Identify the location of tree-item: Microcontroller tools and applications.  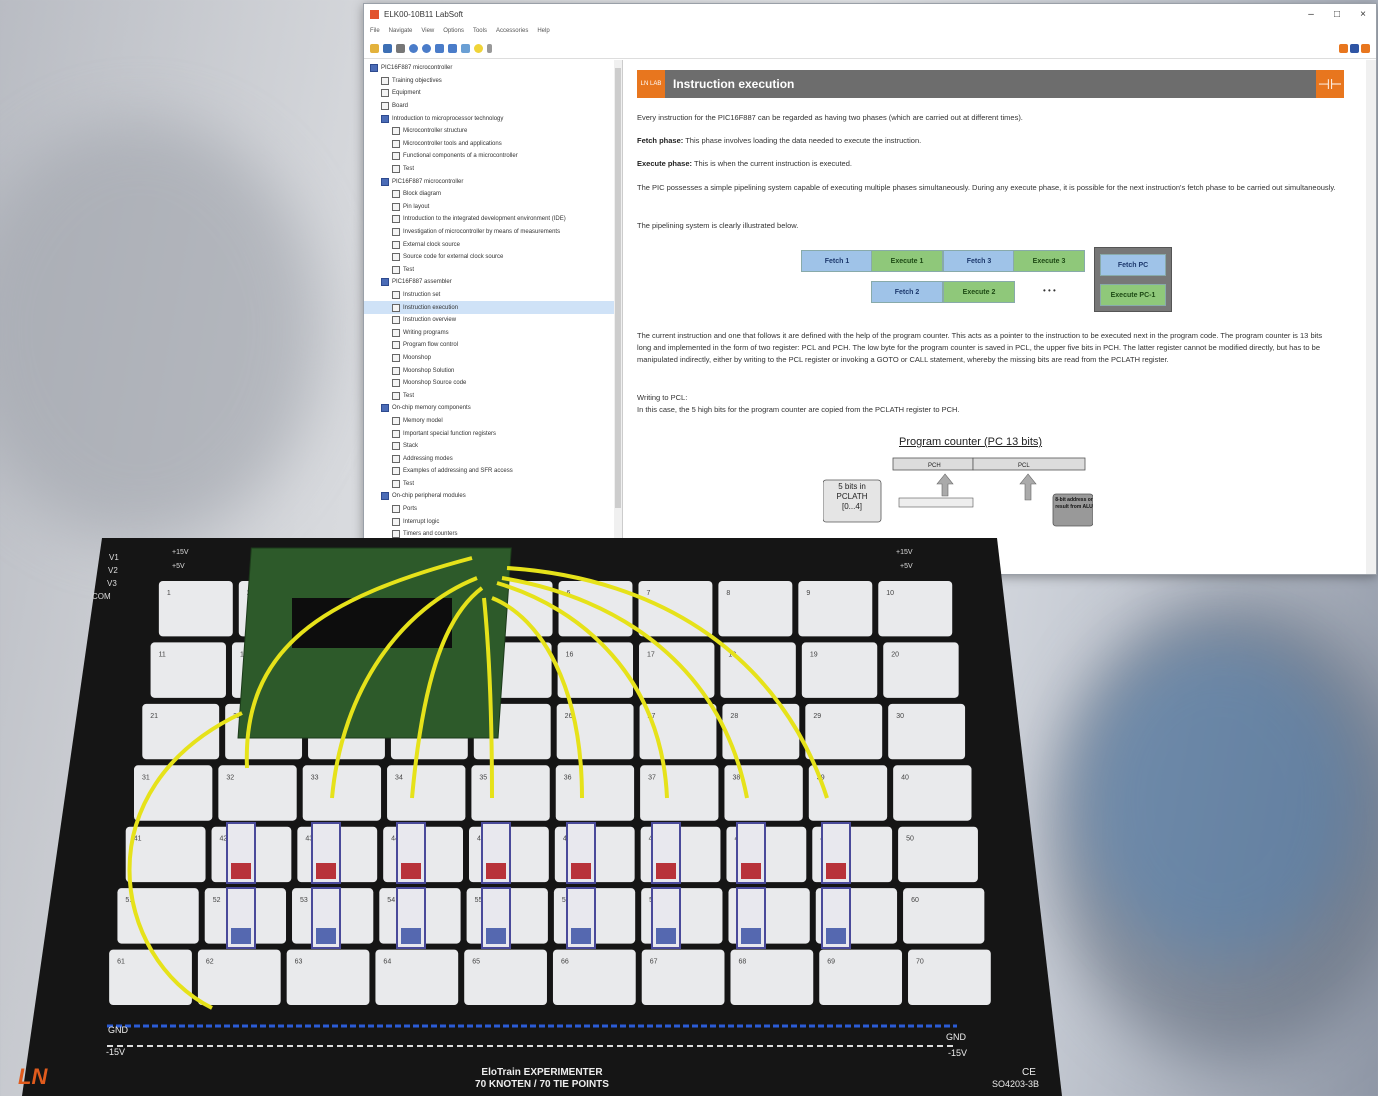
(493, 144).